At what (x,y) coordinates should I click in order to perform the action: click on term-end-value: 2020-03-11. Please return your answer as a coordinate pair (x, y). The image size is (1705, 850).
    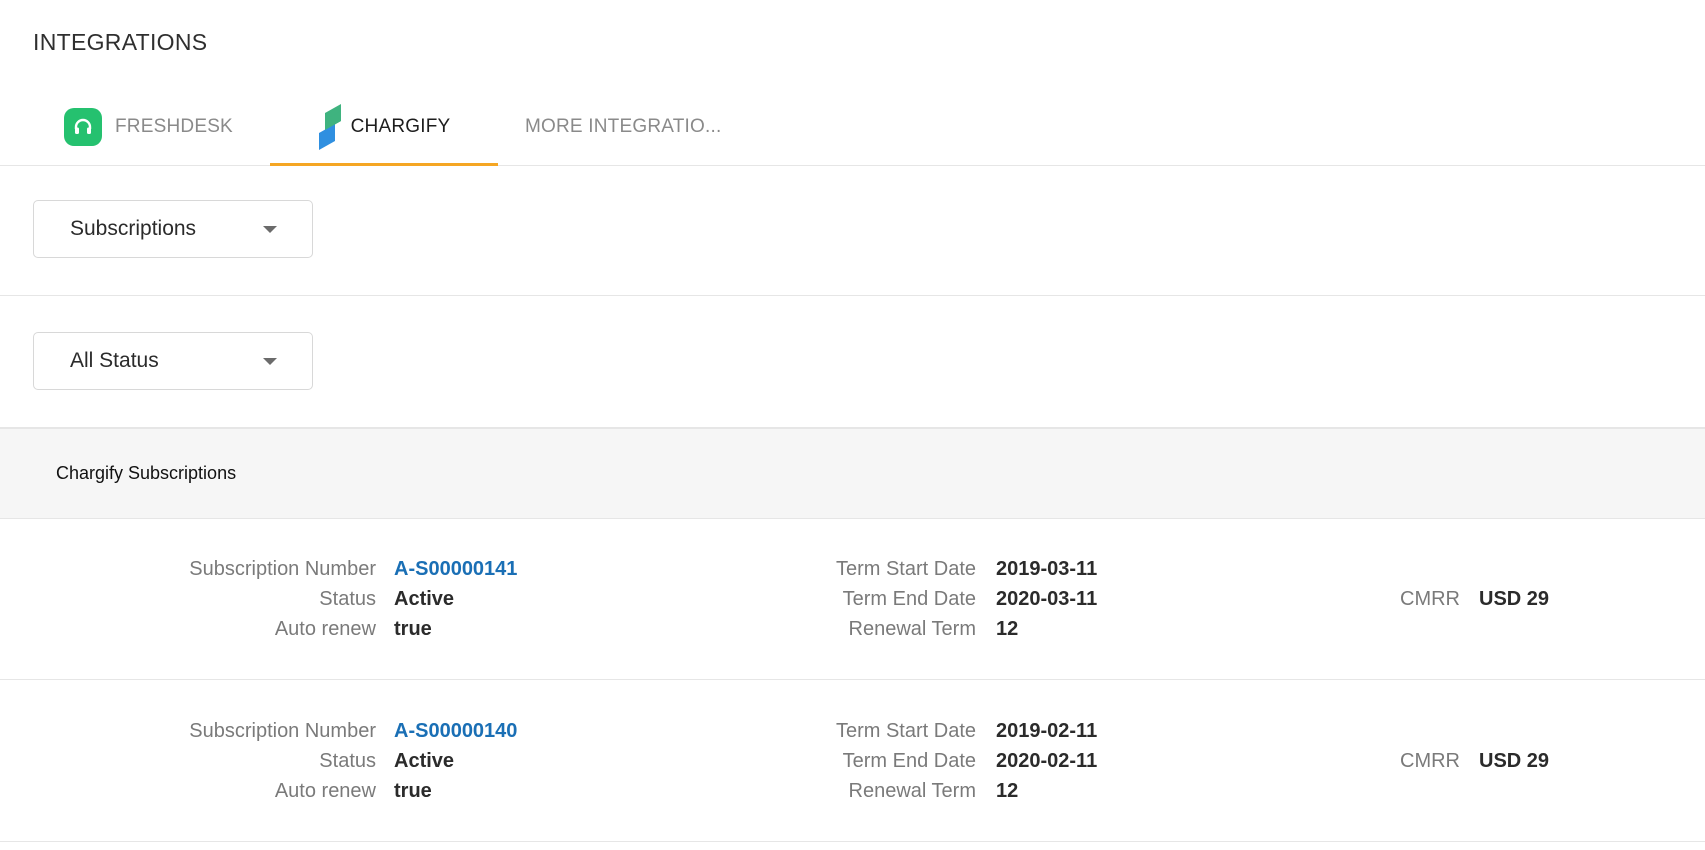
    Looking at the image, I should click on (1047, 599).